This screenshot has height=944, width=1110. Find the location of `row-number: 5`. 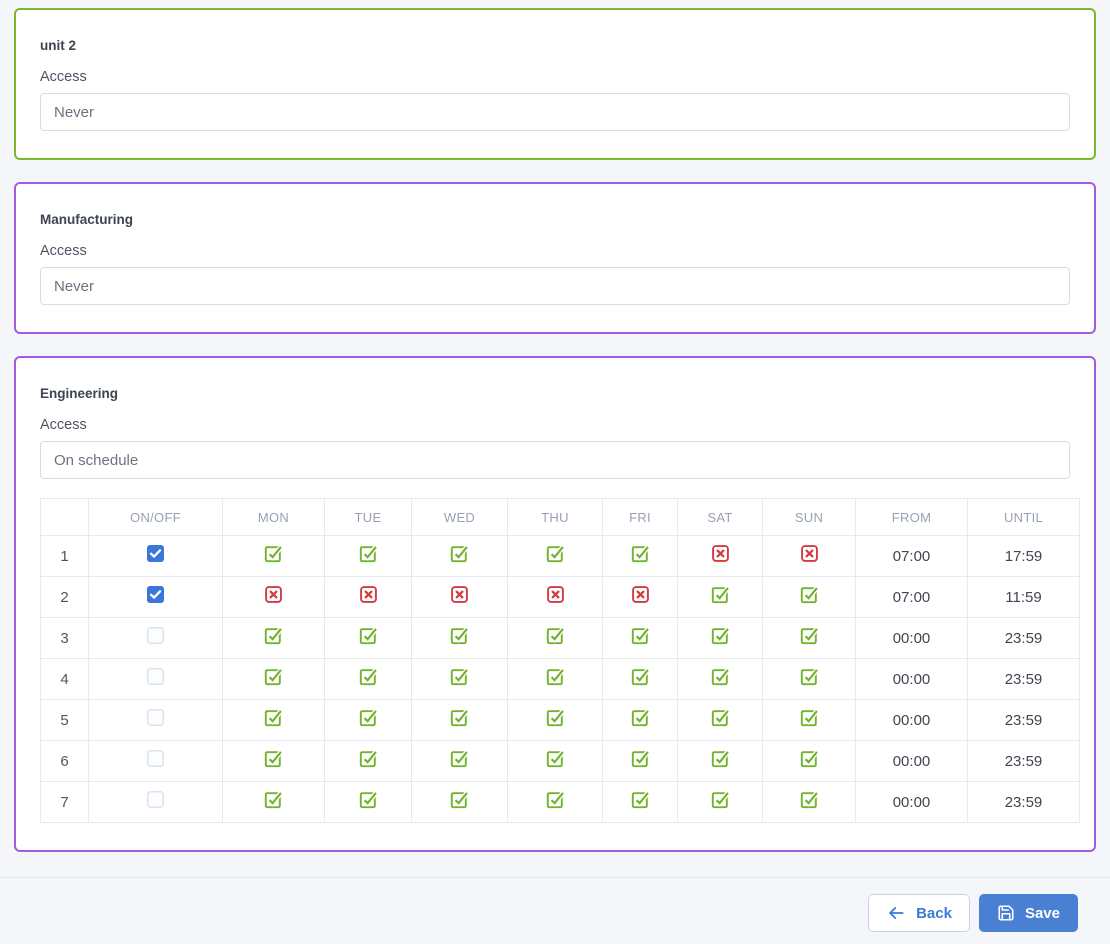

row-number: 5 is located at coordinates (64, 720).